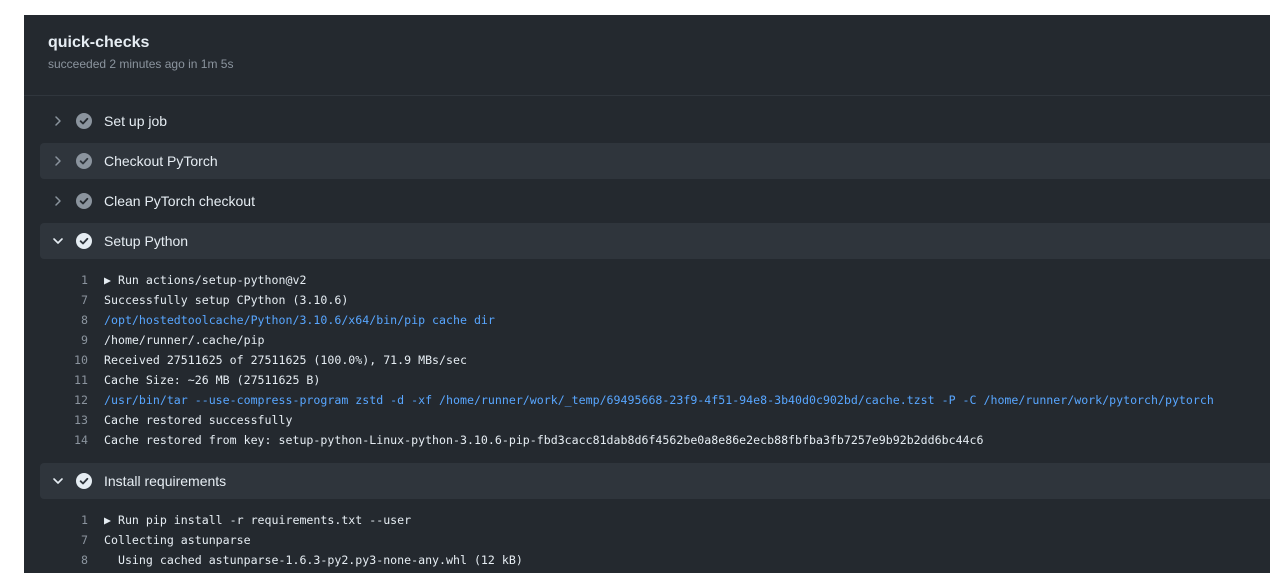 The image size is (1270, 573). What do you see at coordinates (655, 241) in the screenshot?
I see `step-setup-python: Setup Python` at bounding box center [655, 241].